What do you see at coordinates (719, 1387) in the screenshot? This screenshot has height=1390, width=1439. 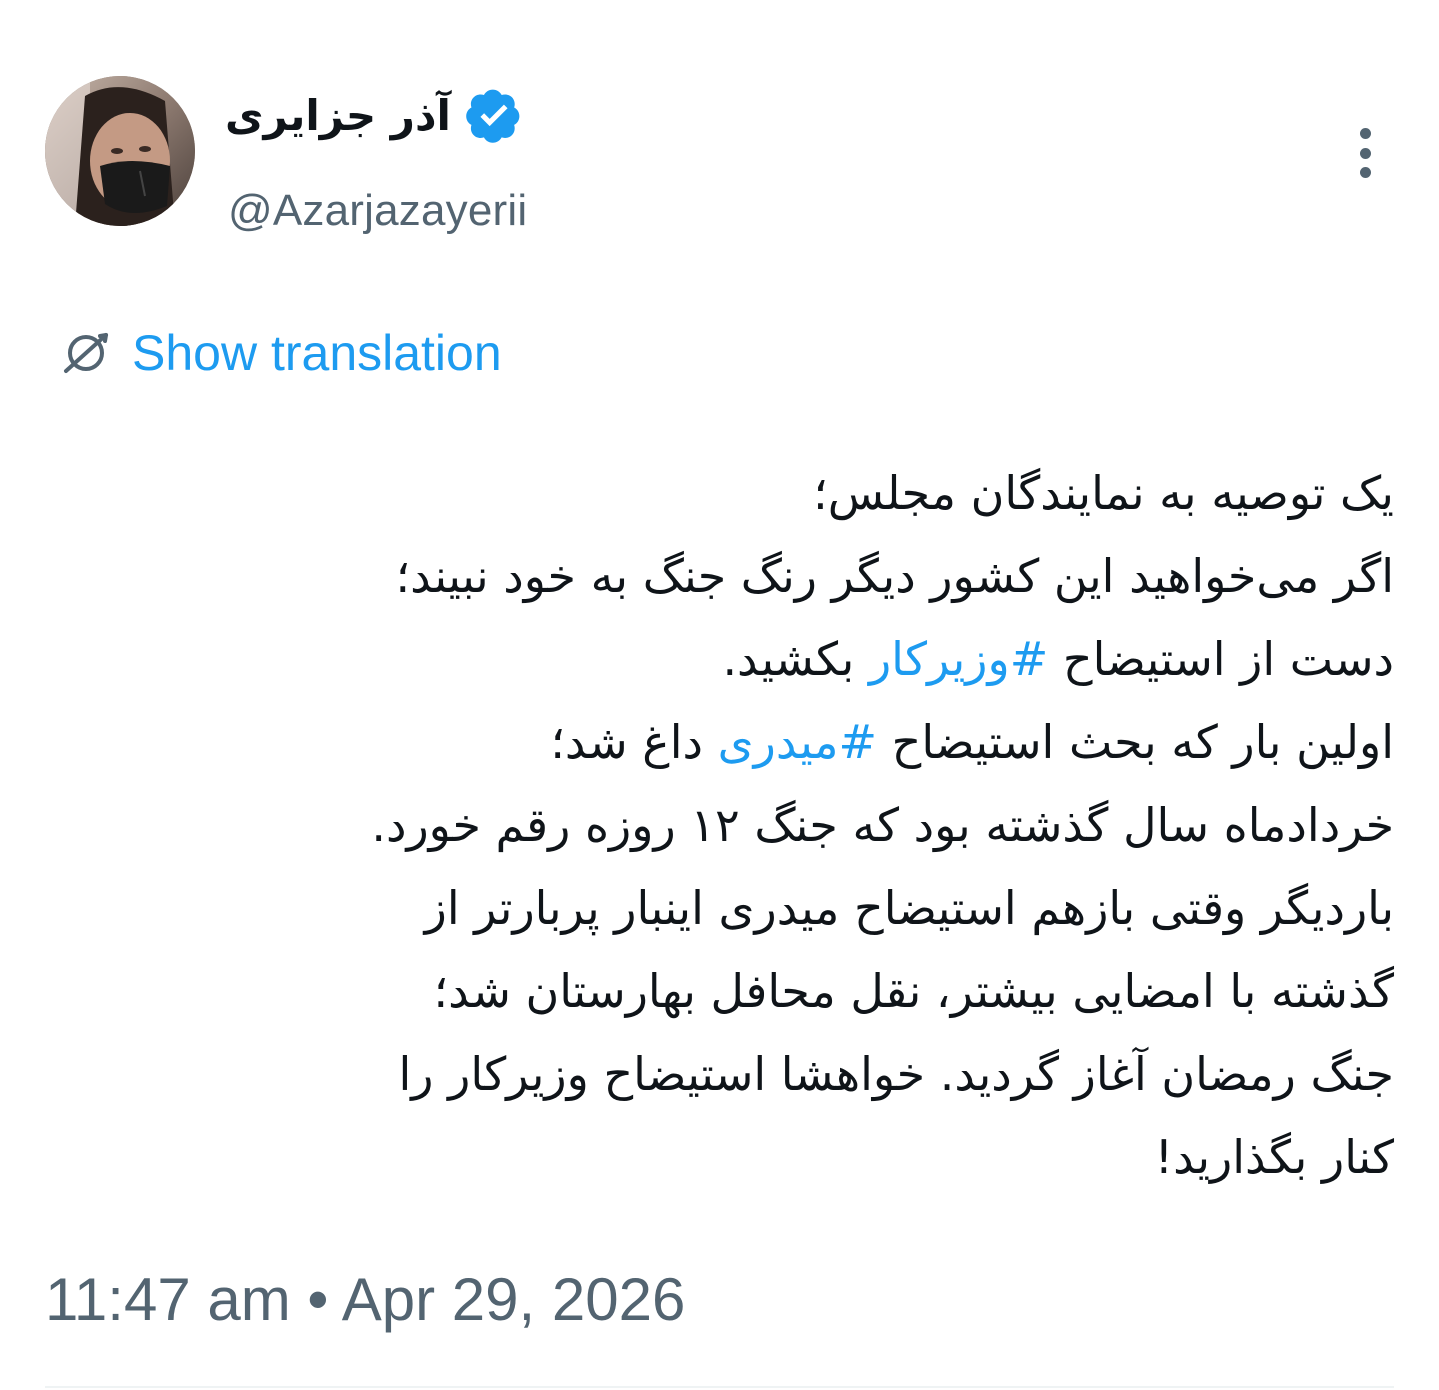 I see `divider` at bounding box center [719, 1387].